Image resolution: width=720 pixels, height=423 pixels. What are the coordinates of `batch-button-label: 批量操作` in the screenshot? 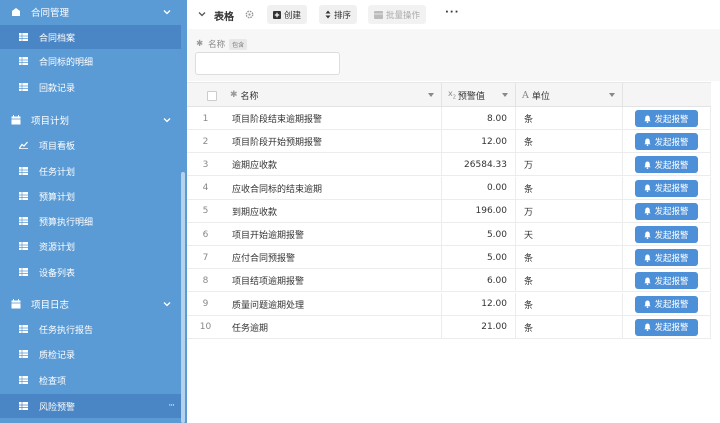 It's located at (403, 15).